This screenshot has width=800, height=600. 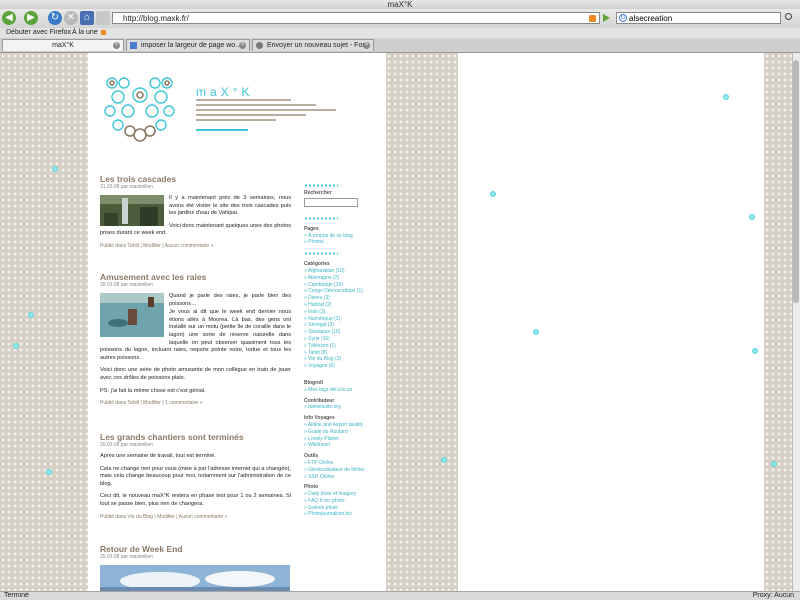 I want to click on sidebar-link-about: » À propos de ce blog, so click(x=339, y=236).